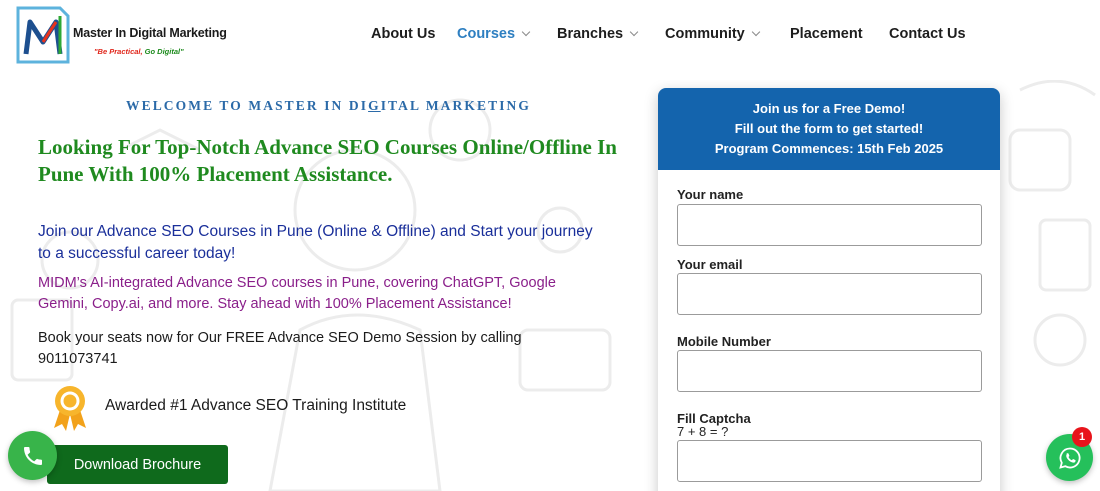 The width and height of the screenshot is (1100, 491). Describe the element at coordinates (724, 341) in the screenshot. I see `mobile-label: Mobile Number` at that location.